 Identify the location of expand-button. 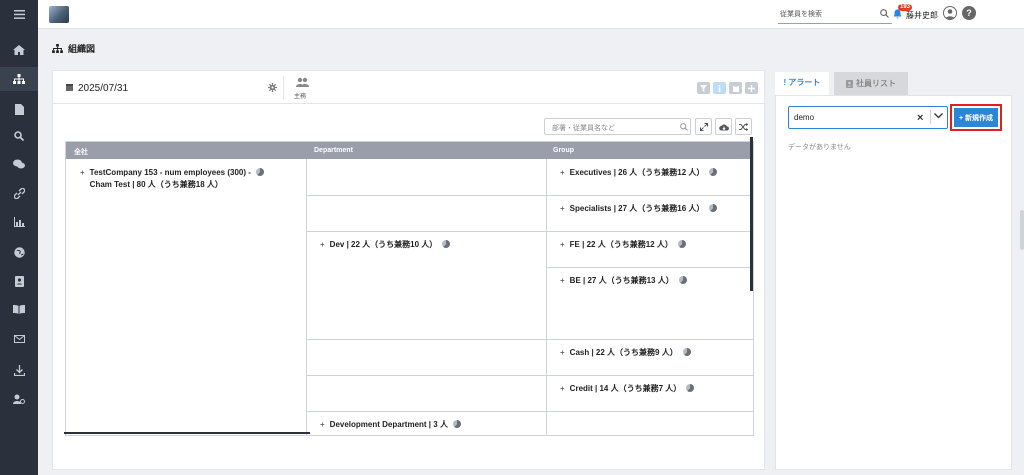
(703, 126).